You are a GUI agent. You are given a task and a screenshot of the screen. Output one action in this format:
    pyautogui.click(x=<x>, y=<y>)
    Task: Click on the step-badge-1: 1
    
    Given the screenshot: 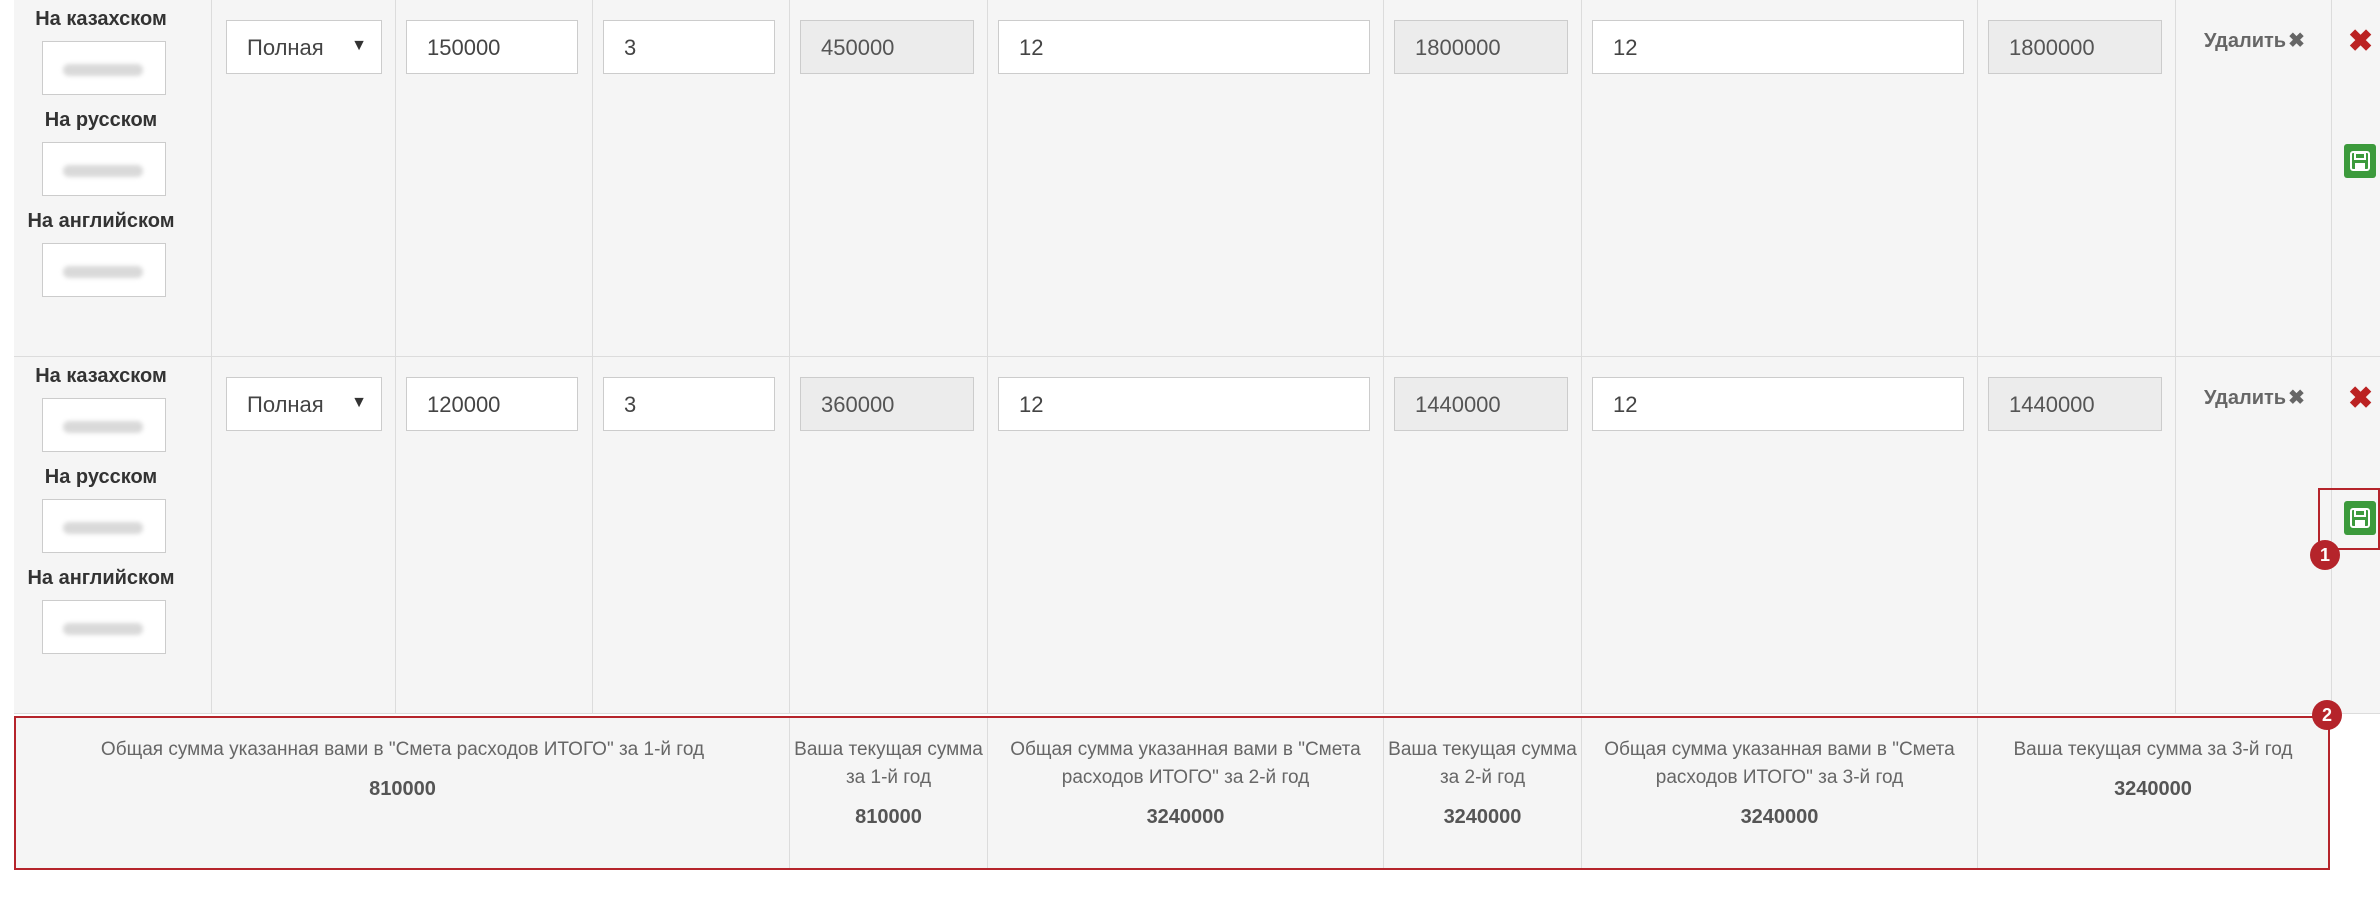 What is the action you would take?
    pyautogui.click(x=2325, y=555)
    